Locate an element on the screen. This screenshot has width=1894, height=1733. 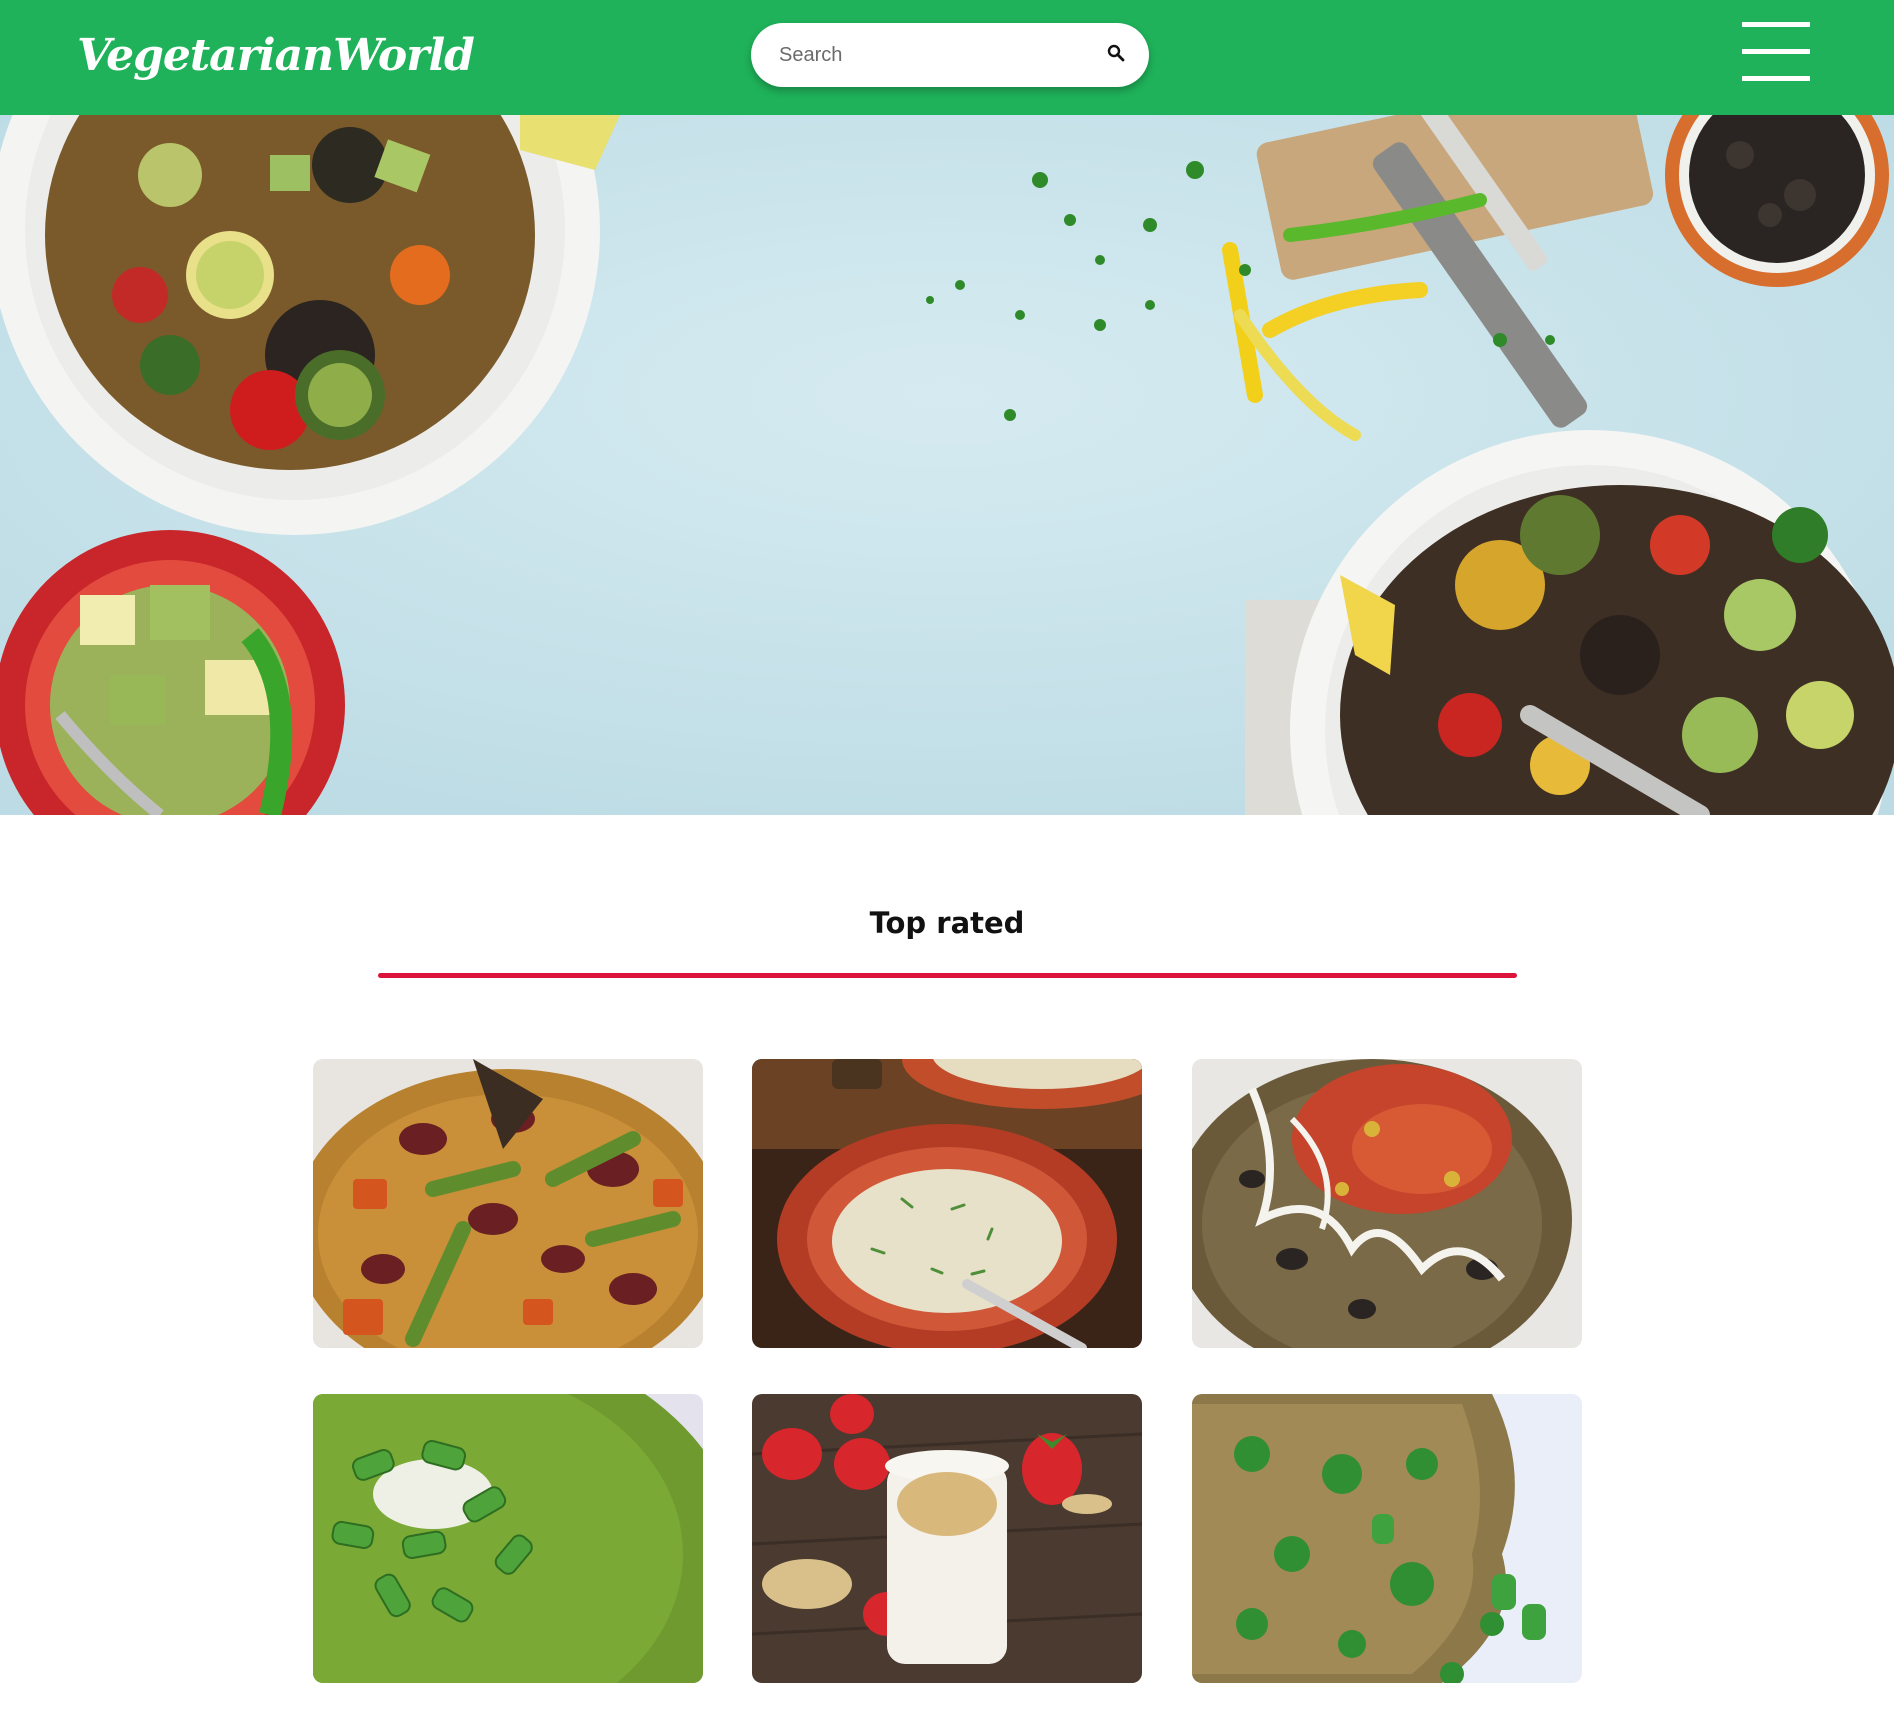
section-divider is located at coordinates (947, 975).